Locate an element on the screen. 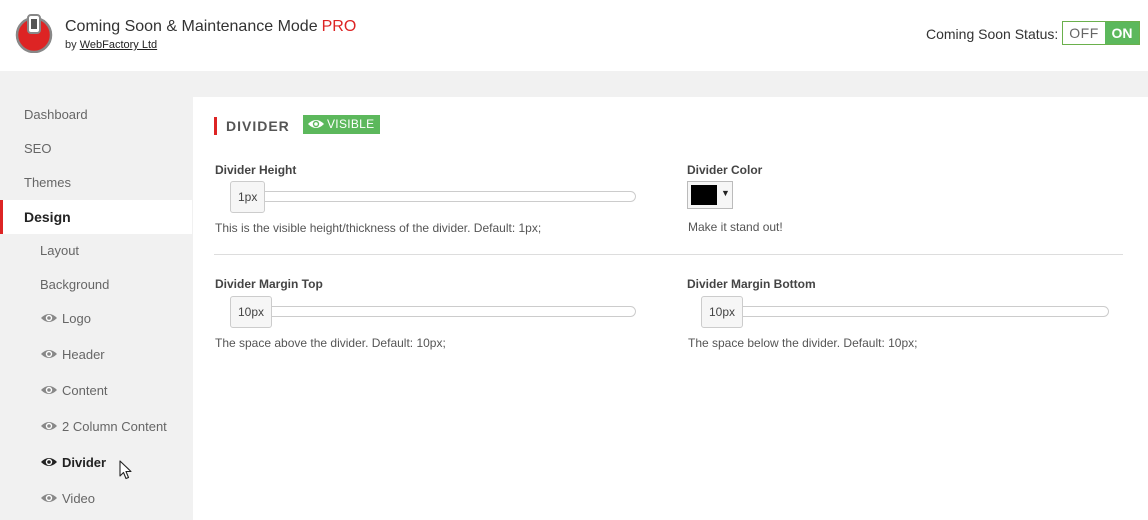  sidebar-subitem-2-column-content: 2 Column Content is located at coordinates (96, 427).